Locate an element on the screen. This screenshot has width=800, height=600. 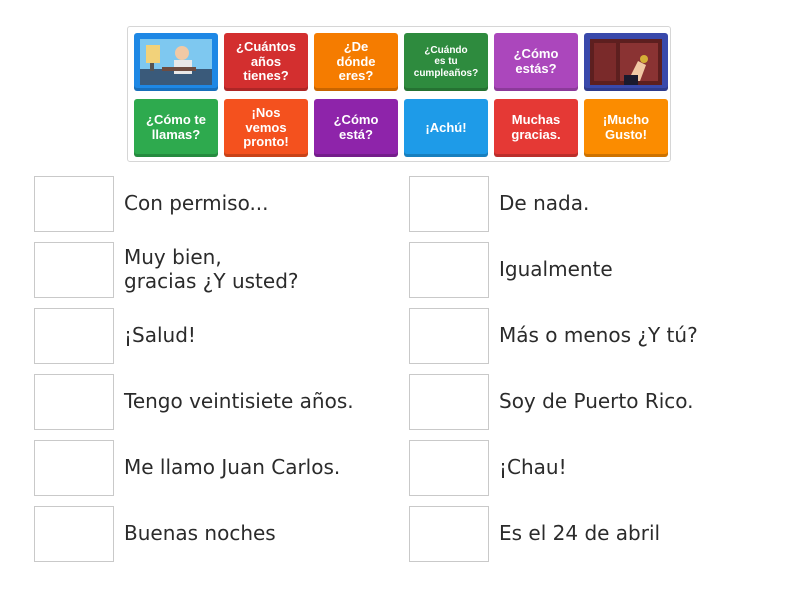
tile-como-te-llamas: ¿Cómo te llamas? is located at coordinates (176, 128).